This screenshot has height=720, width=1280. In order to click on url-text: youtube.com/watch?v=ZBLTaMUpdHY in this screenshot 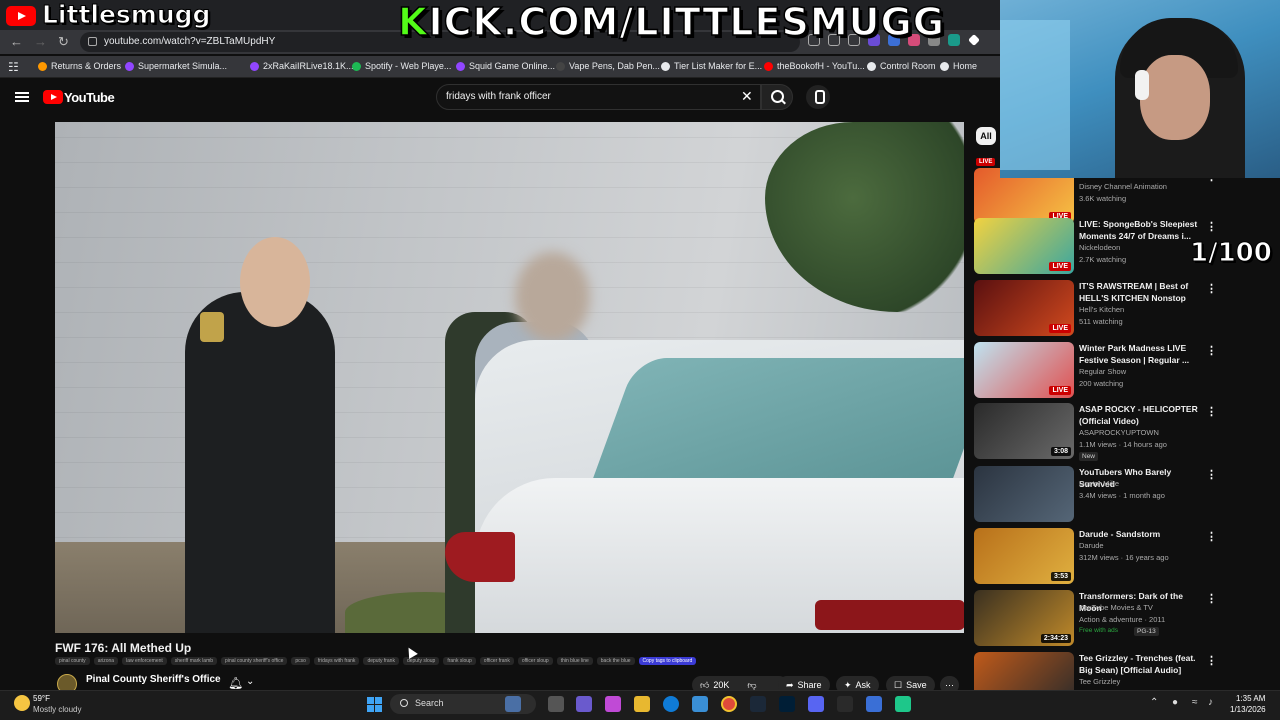, I will do `click(189, 41)`.